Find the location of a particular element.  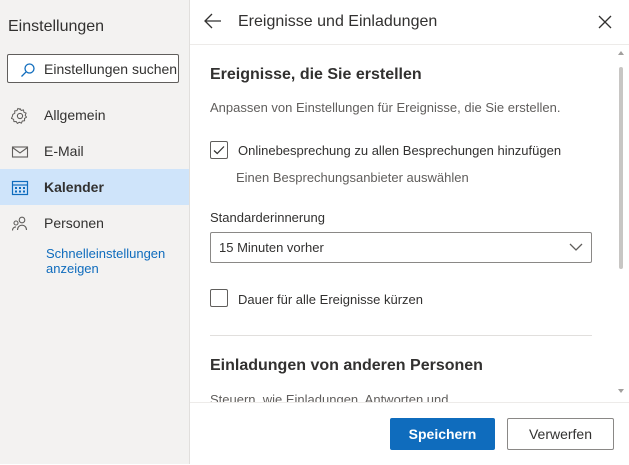

sidebar-item-label: Allgemein is located at coordinates (75, 115).